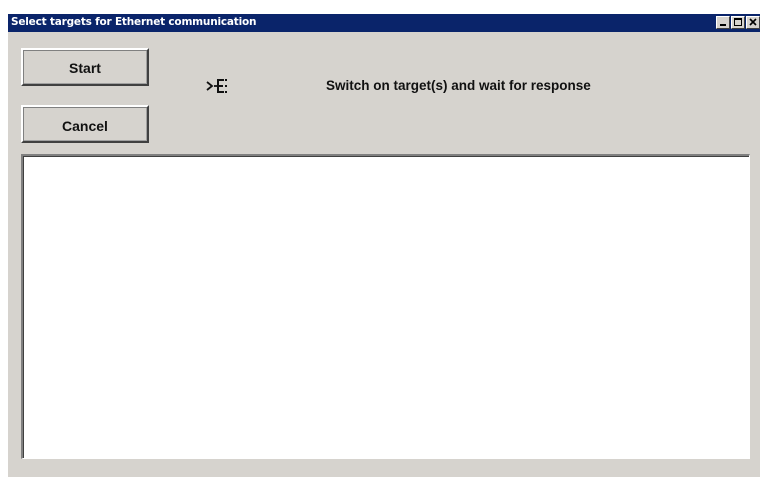  I want to click on start-button-label: Start, so click(85, 68).